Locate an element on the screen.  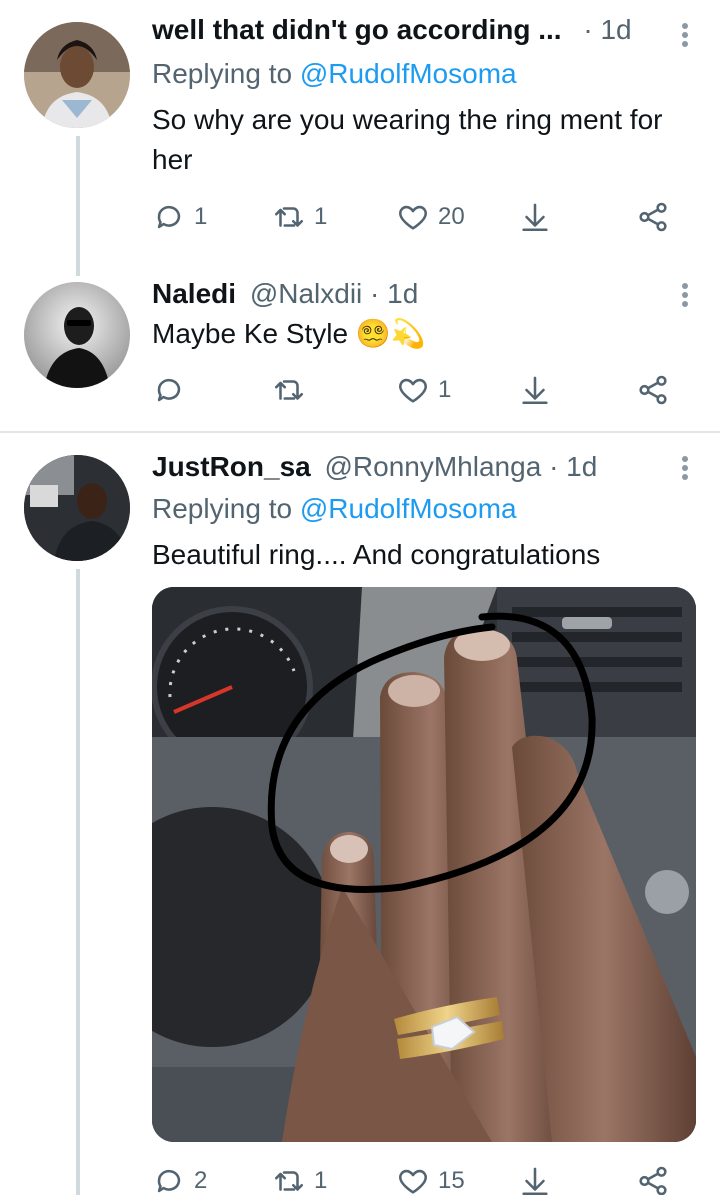
tweet-text: Beautiful ring.... And congratulations is located at coordinates (376, 554).